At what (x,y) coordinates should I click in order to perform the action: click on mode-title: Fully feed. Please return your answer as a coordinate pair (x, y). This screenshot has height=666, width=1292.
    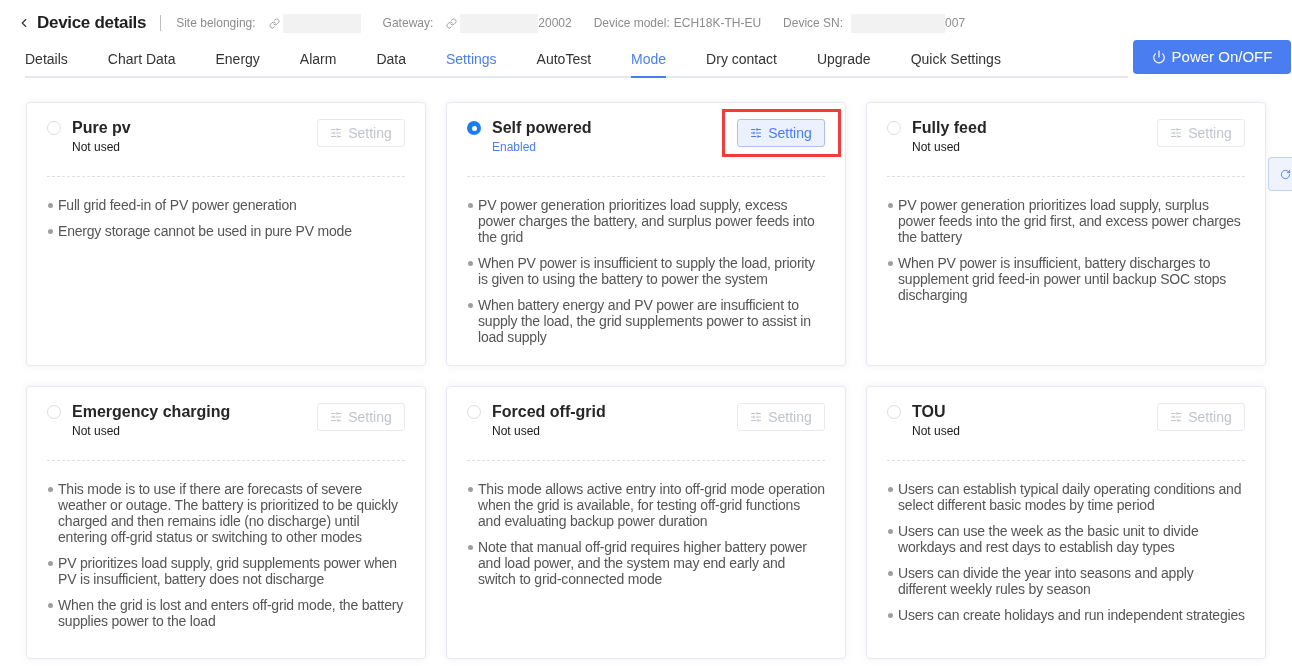
    Looking at the image, I should click on (949, 128).